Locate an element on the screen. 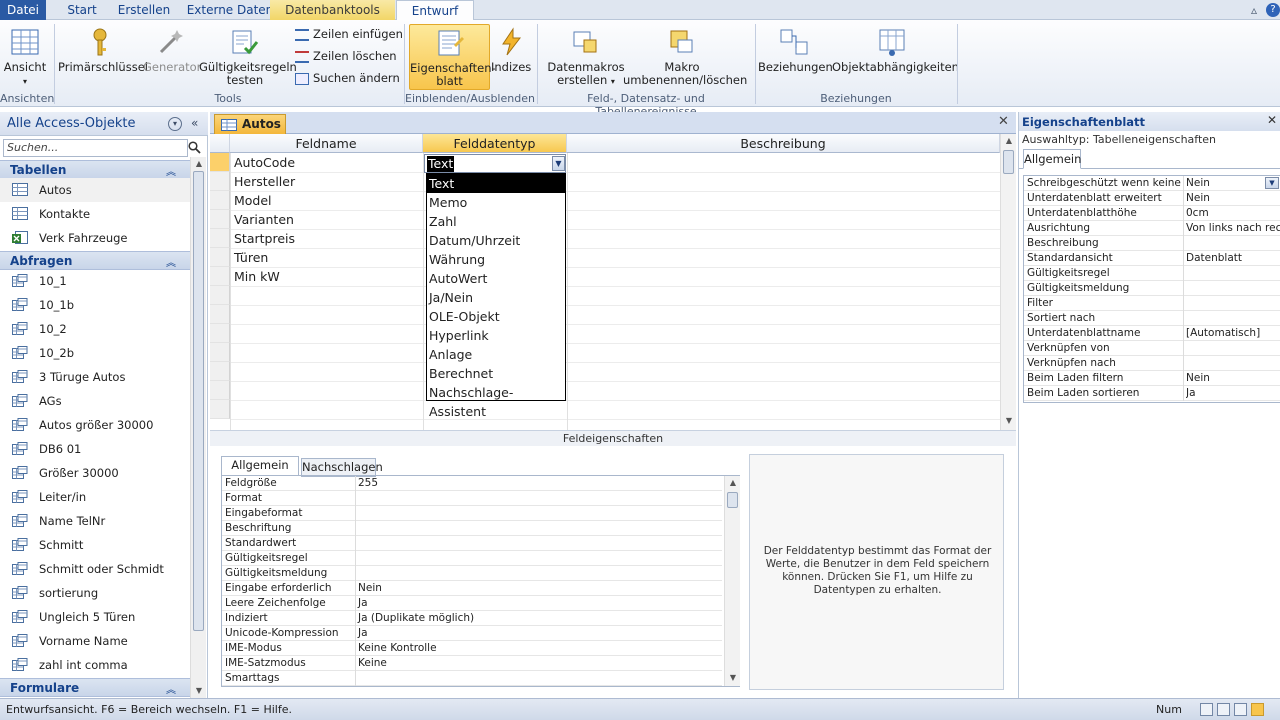 This screenshot has width=1280, height=720. nav-item-query: Name TelNr is located at coordinates (95, 521).